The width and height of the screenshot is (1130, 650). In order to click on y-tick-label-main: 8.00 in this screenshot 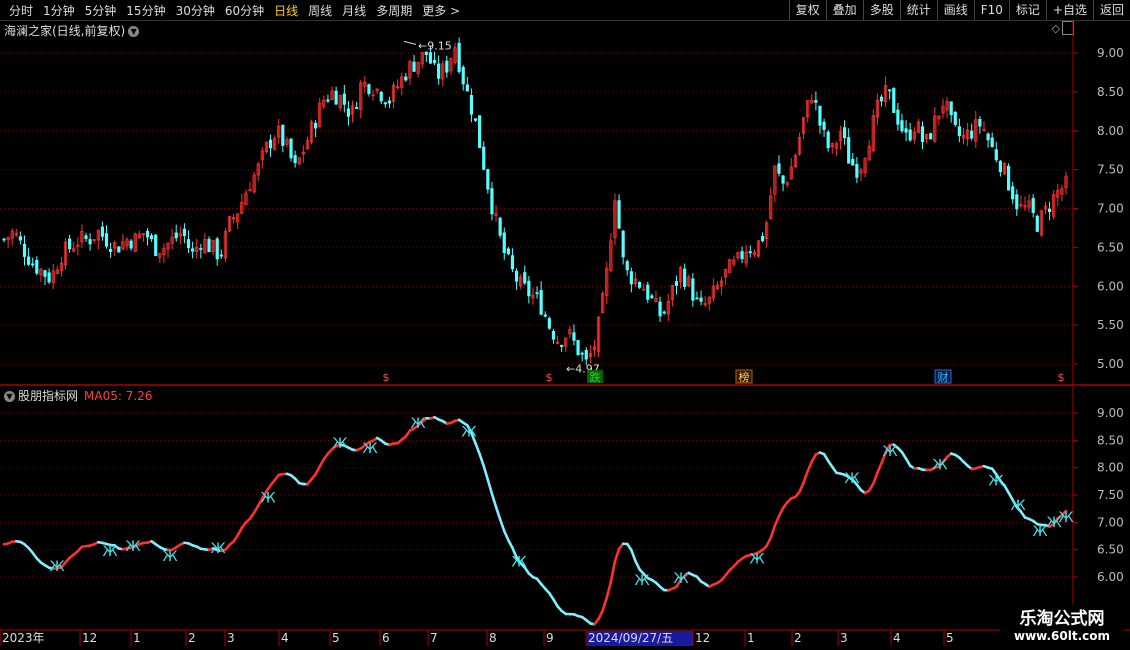, I will do `click(1110, 131)`.